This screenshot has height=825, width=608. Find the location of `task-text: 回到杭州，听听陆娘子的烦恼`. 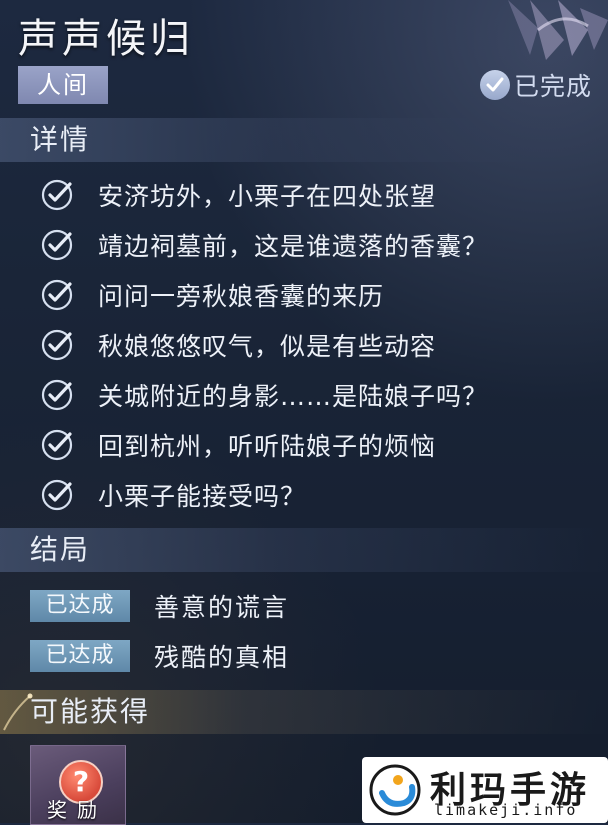

task-text: 回到杭州，听听陆娘子的烦恼 is located at coordinates (267, 446).